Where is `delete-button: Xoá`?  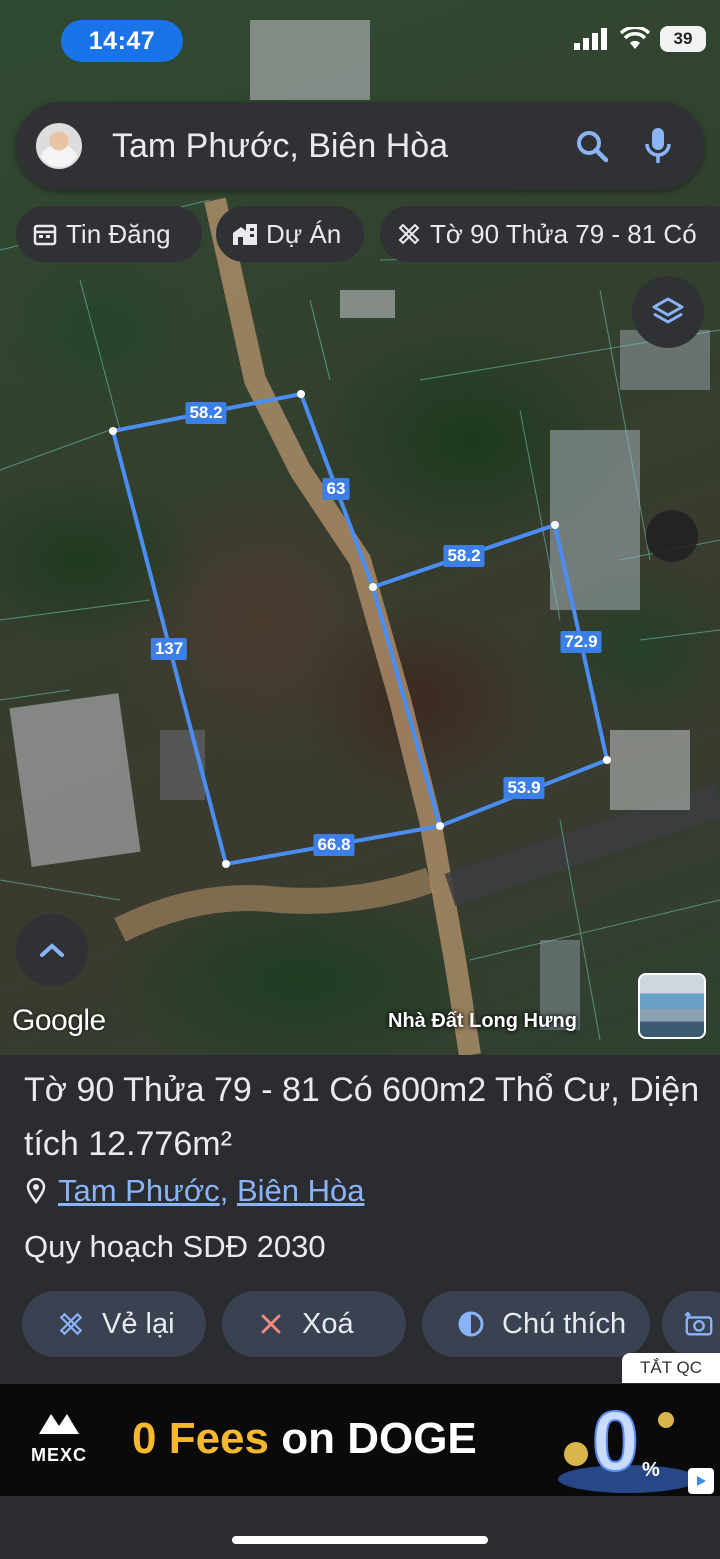
delete-button: Xoá is located at coordinates (314, 1324).